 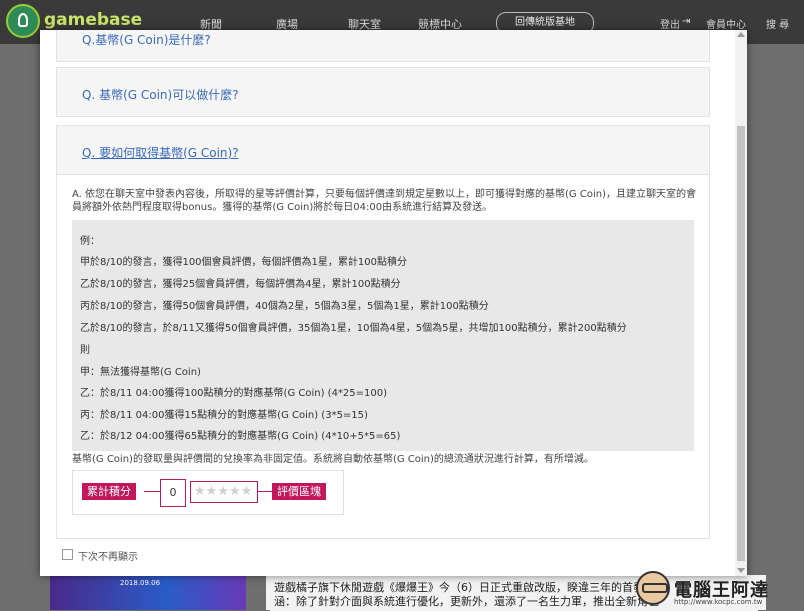 I want to click on faq-question: Q. 要如何取得基幣(G Coin)?, so click(x=160, y=152).